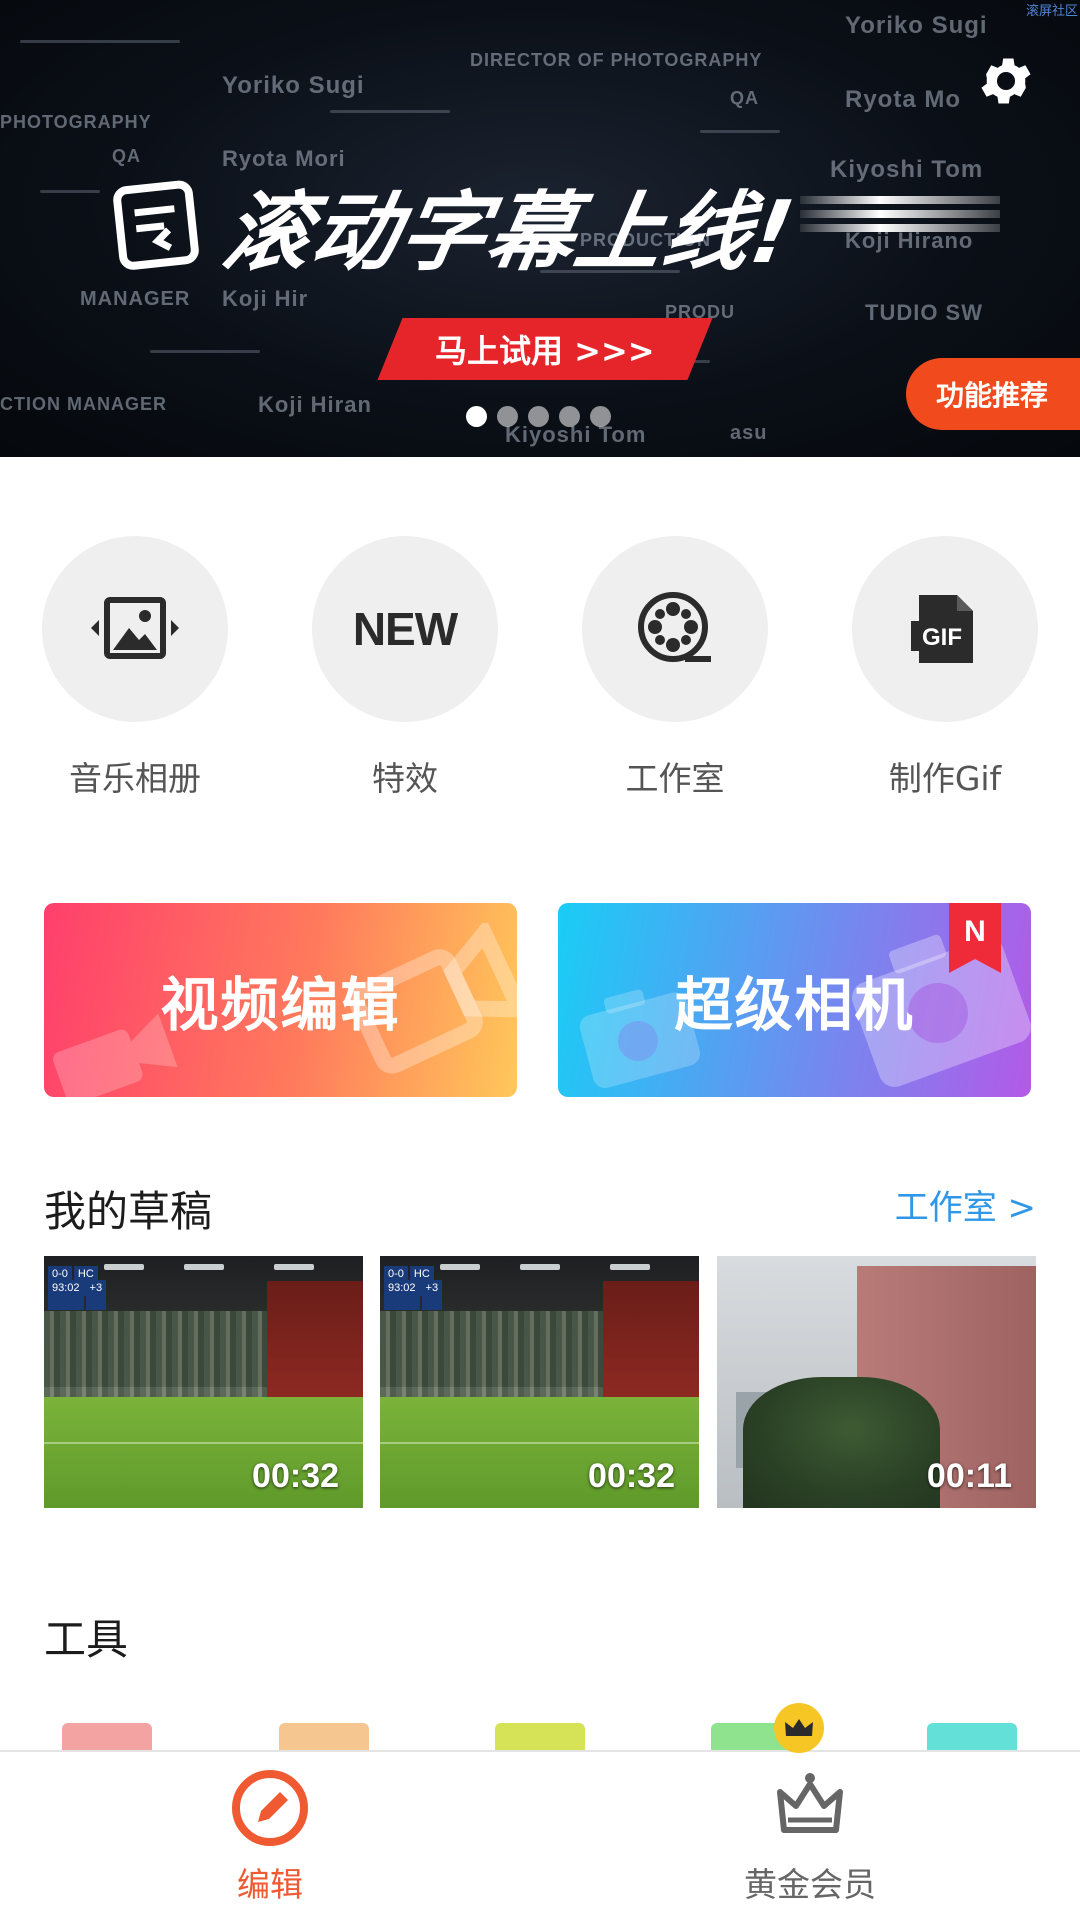 The height and width of the screenshot is (1920, 1080). I want to click on credit-text: MANAGER, so click(135, 299).